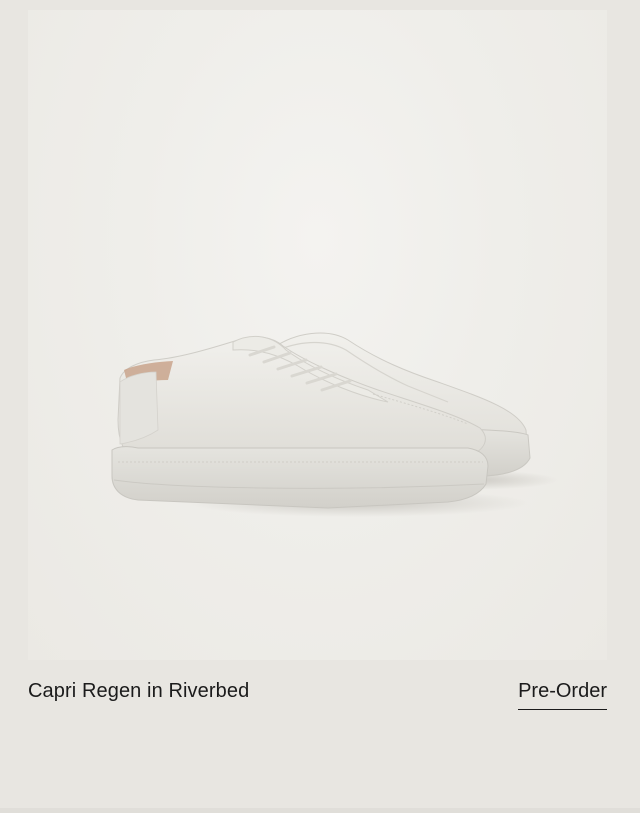 This screenshot has height=813, width=640. I want to click on product-footer: Capri Regen in Riverbed Pre-Order, so click(317, 696).